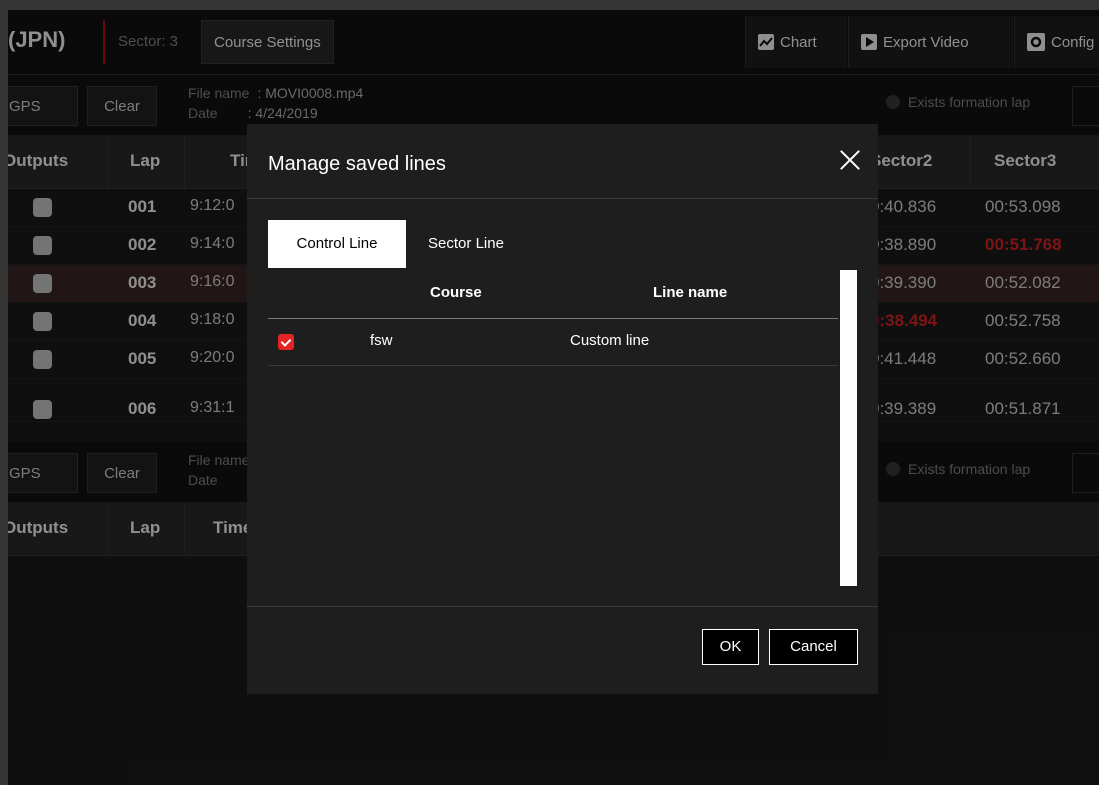 The height and width of the screenshot is (785, 1099). What do you see at coordinates (690, 292) in the screenshot?
I see `col-line-name: Line name` at bounding box center [690, 292].